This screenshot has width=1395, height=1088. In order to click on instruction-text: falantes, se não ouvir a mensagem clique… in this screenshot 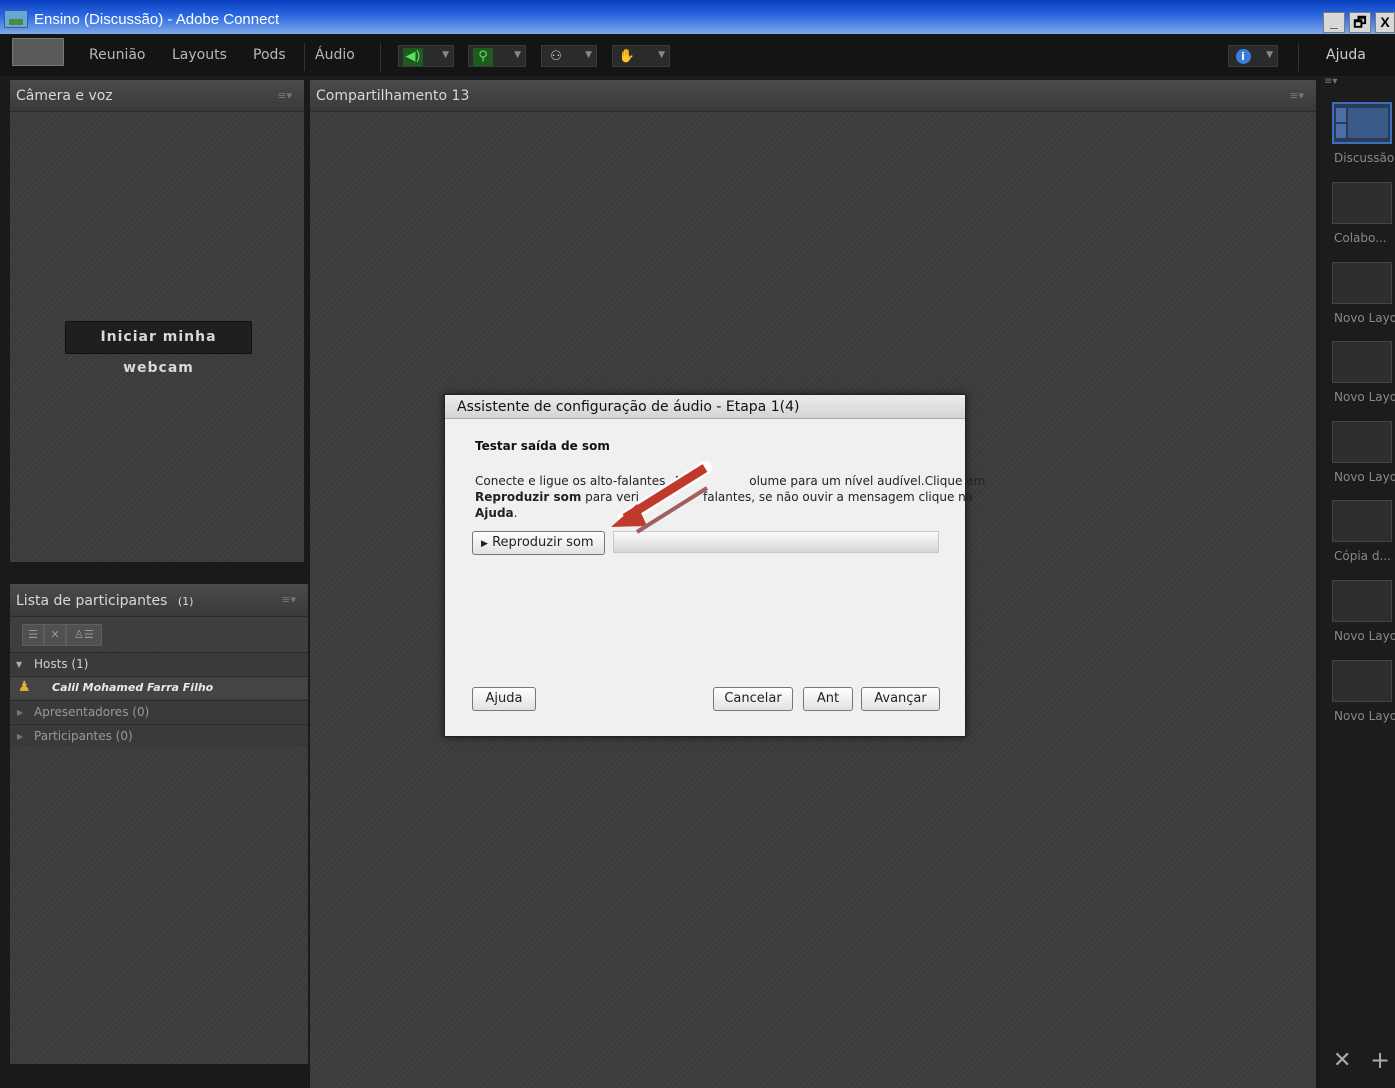, I will do `click(838, 497)`.